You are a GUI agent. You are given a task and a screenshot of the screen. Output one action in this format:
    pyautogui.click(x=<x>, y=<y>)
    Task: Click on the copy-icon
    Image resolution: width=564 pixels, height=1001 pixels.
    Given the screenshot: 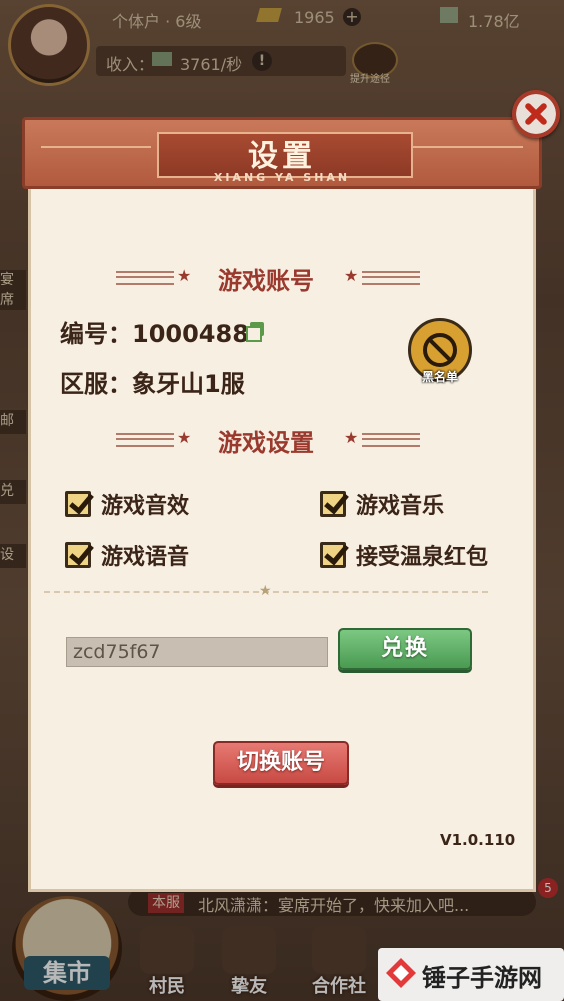 What is the action you would take?
    pyautogui.click(x=255, y=332)
    